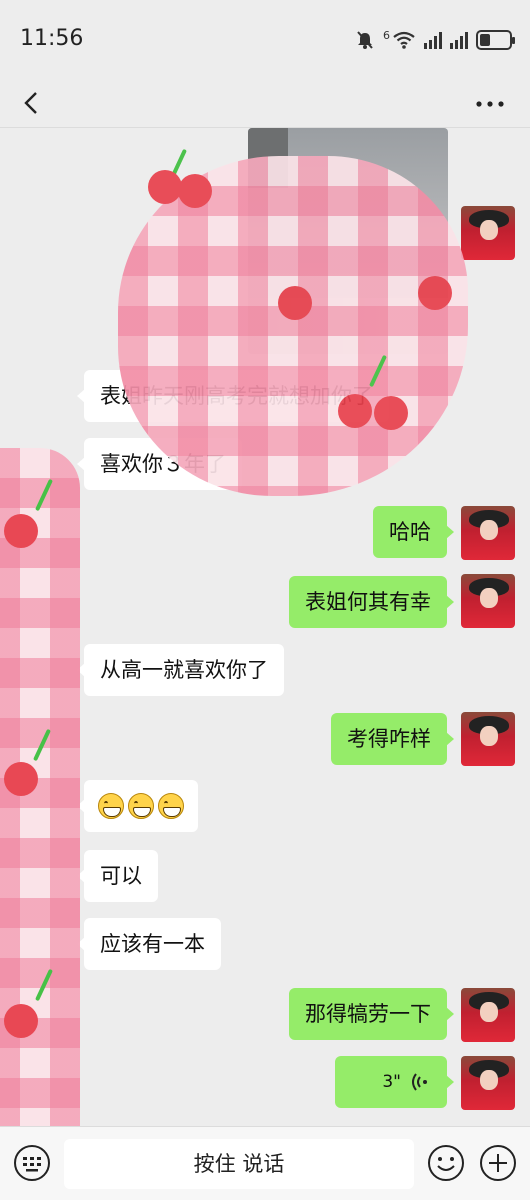 The image size is (530, 1200). Describe the element at coordinates (348, 241) in the screenshot. I see `image-message` at that location.